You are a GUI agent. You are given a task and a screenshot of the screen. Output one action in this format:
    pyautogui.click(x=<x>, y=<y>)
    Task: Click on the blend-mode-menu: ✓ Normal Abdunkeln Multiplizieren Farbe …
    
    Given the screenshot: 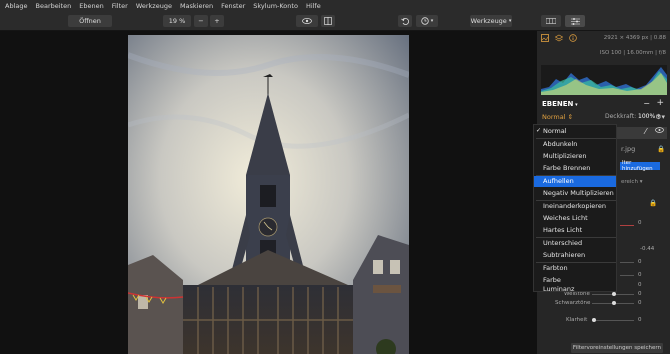 What is the action you would take?
    pyautogui.click(x=575, y=208)
    